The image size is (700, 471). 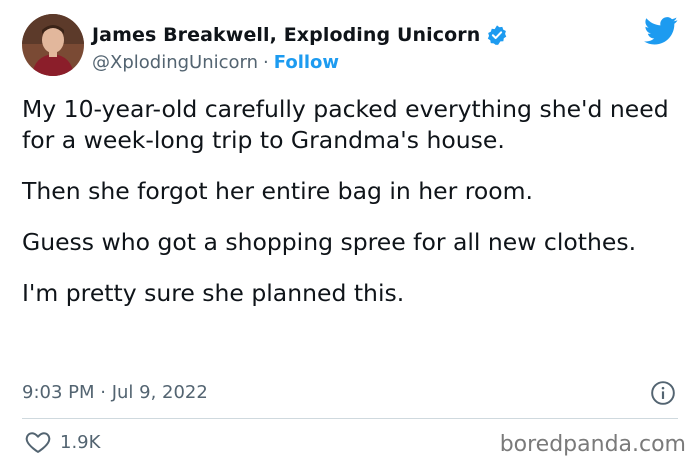 What do you see at coordinates (306, 62) in the screenshot?
I see `follow-button: Follow` at bounding box center [306, 62].